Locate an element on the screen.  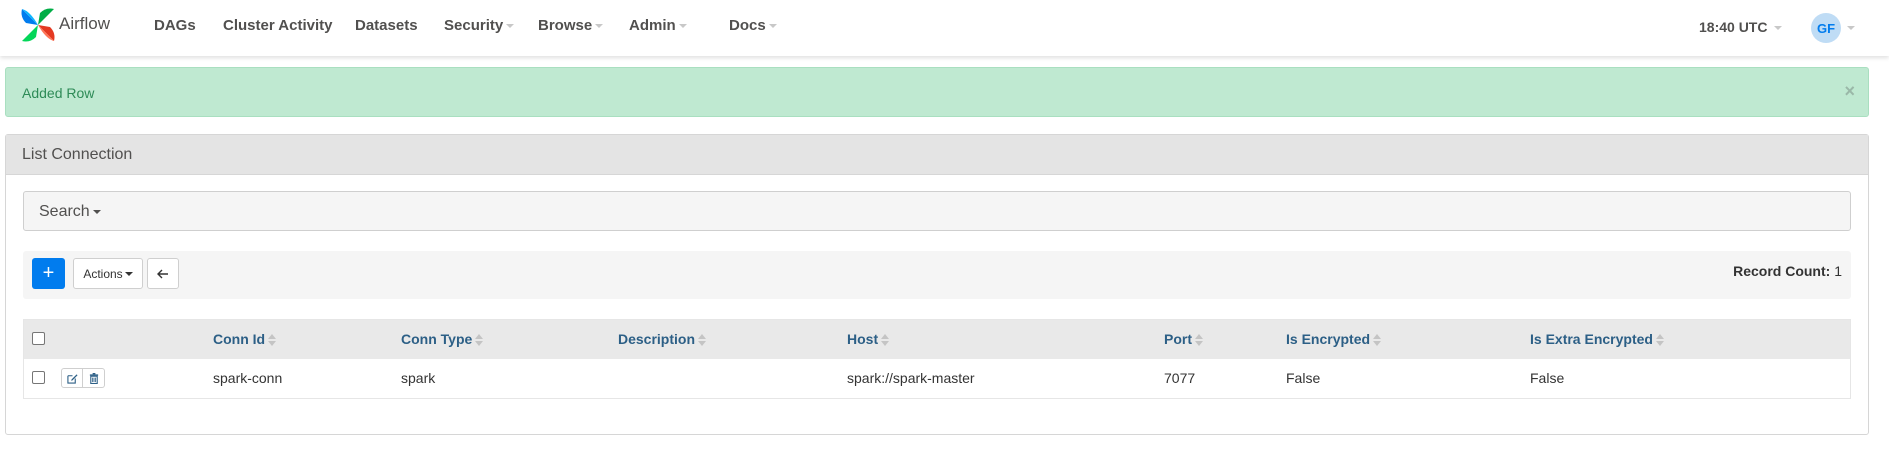
cell-conn-type: spark is located at coordinates (418, 378).